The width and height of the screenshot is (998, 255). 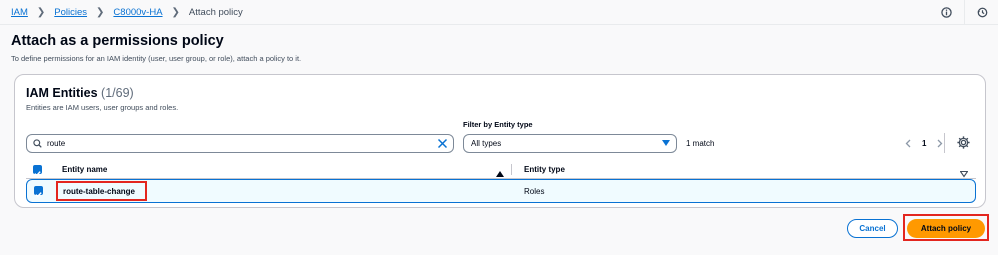 I want to click on entity-count: (1/69), so click(x=117, y=93).